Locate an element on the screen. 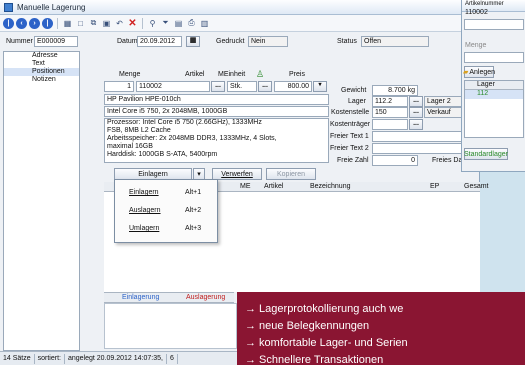 This screenshot has height=365, width=525. freie-zahl-label: Freie Zahl is located at coordinates (353, 160).